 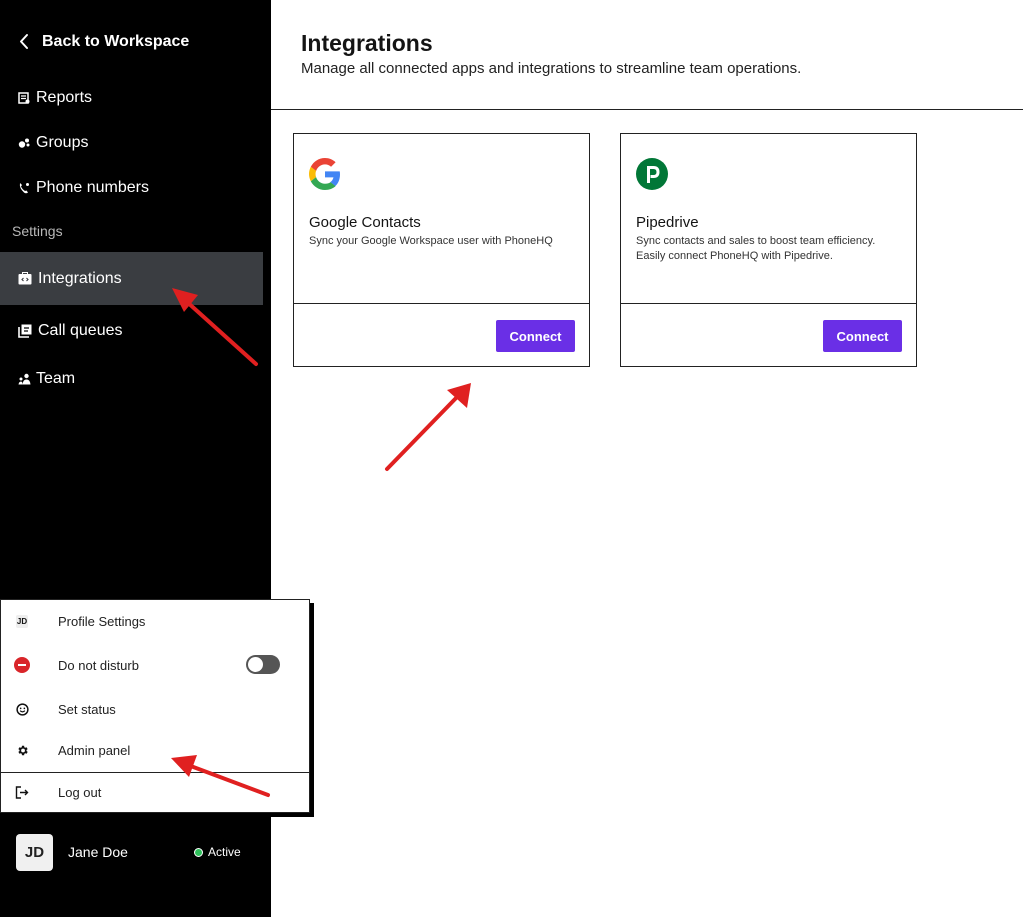 What do you see at coordinates (25, 279) in the screenshot?
I see `integrations-icon` at bounding box center [25, 279].